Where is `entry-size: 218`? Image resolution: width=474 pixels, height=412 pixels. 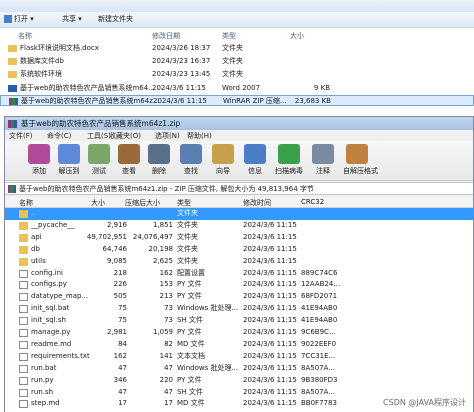 entry-size: 218 is located at coordinates (120, 272).